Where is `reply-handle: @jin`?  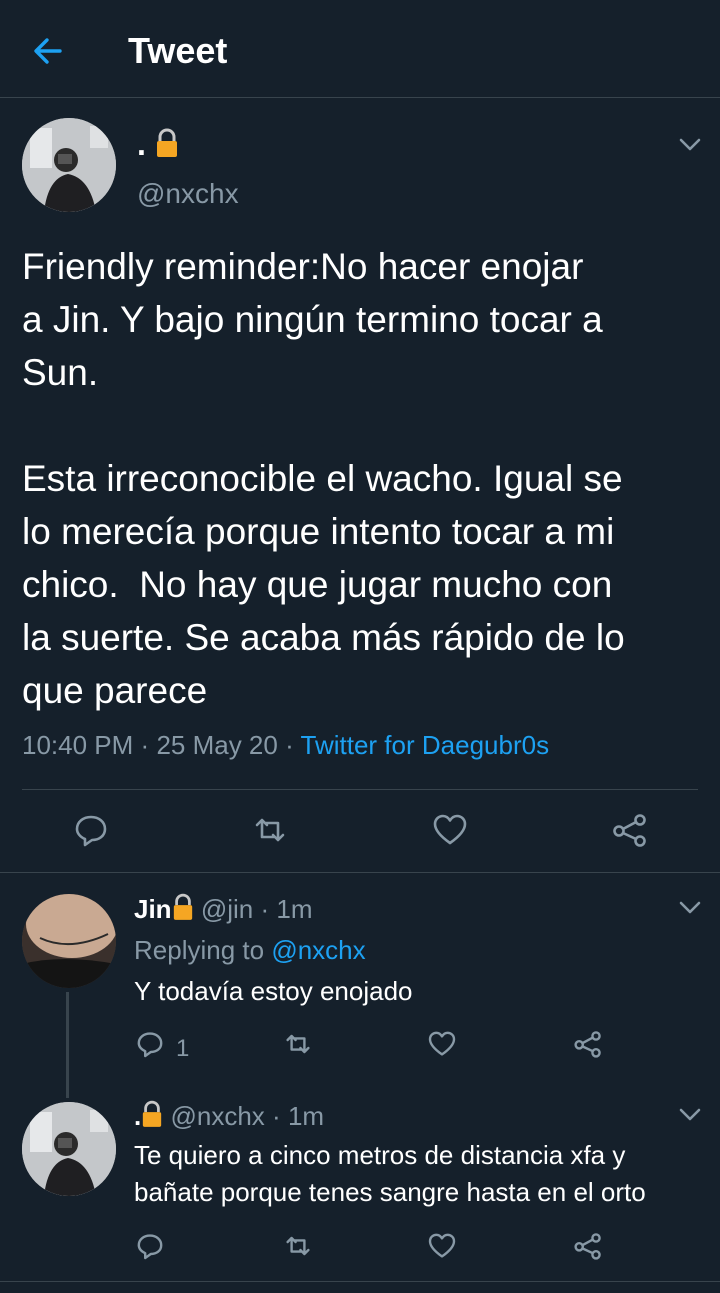 reply-handle: @jin is located at coordinates (227, 909).